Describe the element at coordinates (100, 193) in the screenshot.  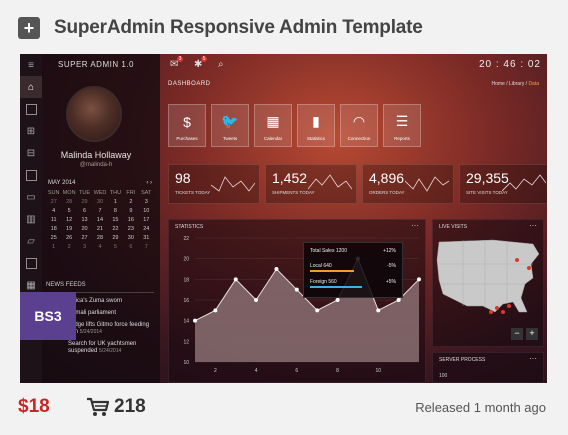
I see `calendar-weekday: WED` at that location.